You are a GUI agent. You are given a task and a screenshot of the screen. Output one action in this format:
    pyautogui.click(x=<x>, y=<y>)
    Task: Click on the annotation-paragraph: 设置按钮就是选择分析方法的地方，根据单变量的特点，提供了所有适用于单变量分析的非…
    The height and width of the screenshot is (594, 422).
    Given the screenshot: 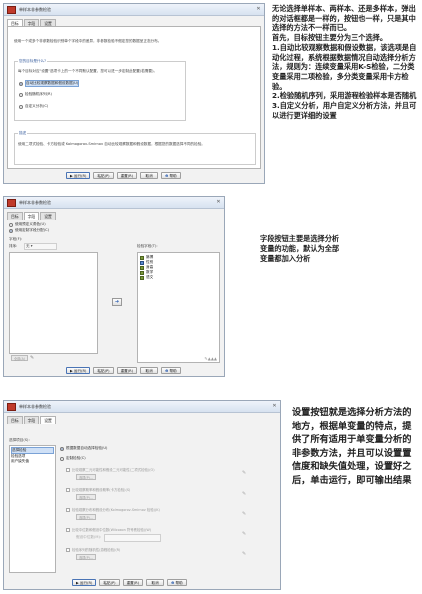 What is the action you would take?
    pyautogui.click(x=352, y=446)
    